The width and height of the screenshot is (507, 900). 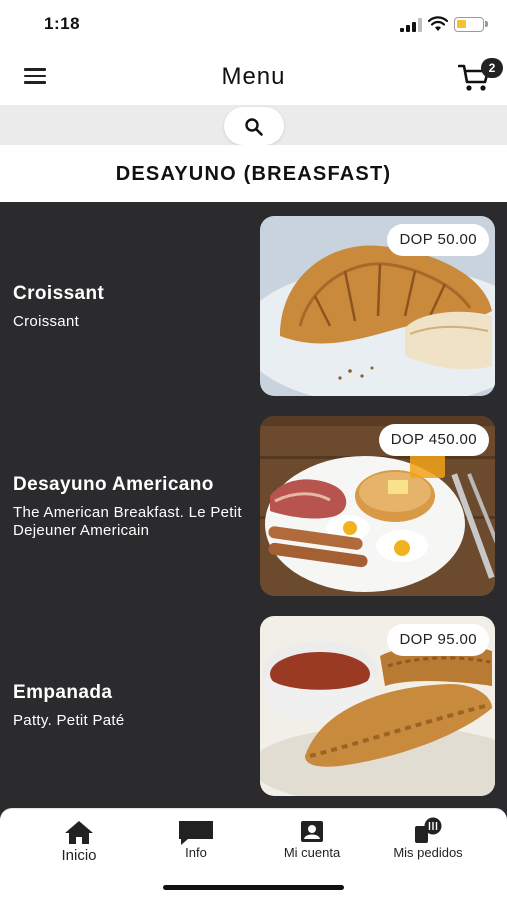 I want to click on empanada-image: DOP 95.00, so click(x=377, y=706).